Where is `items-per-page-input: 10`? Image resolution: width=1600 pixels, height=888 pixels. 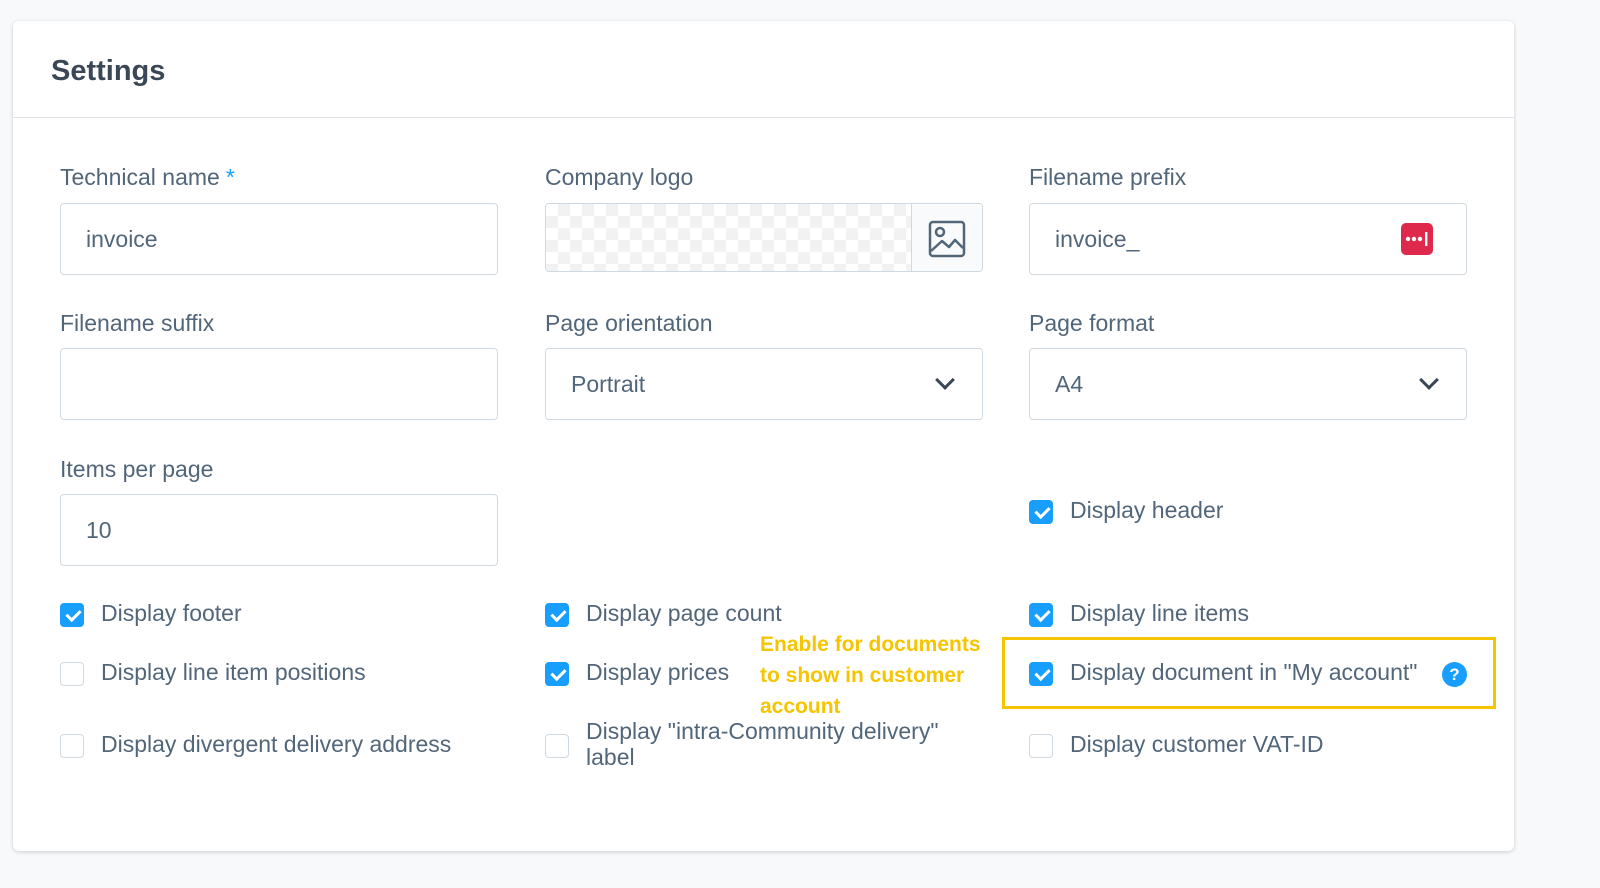
items-per-page-input: 10 is located at coordinates (279, 530).